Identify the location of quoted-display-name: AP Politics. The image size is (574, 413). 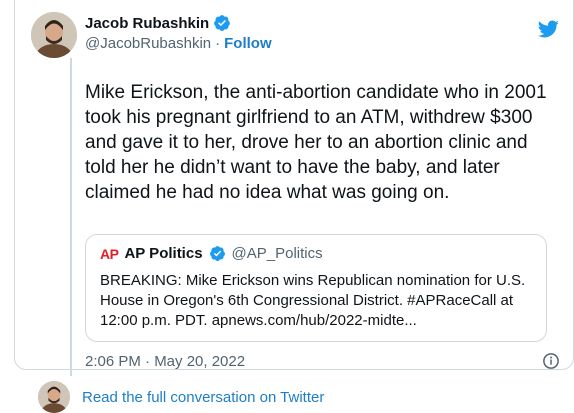
(163, 253).